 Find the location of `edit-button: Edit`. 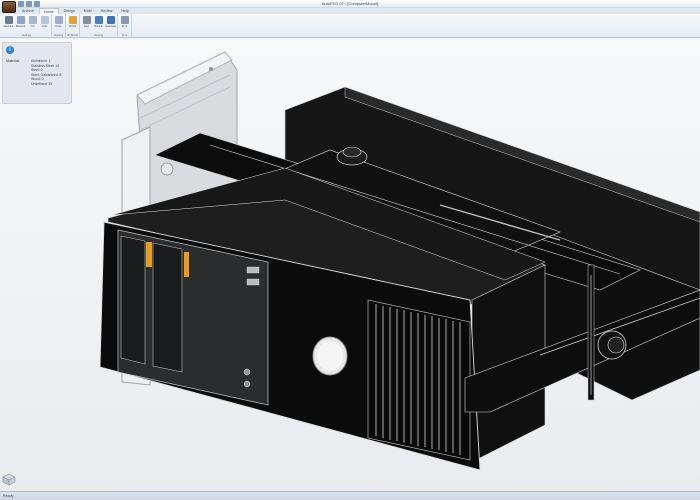

edit-button: Edit is located at coordinates (44, 23).